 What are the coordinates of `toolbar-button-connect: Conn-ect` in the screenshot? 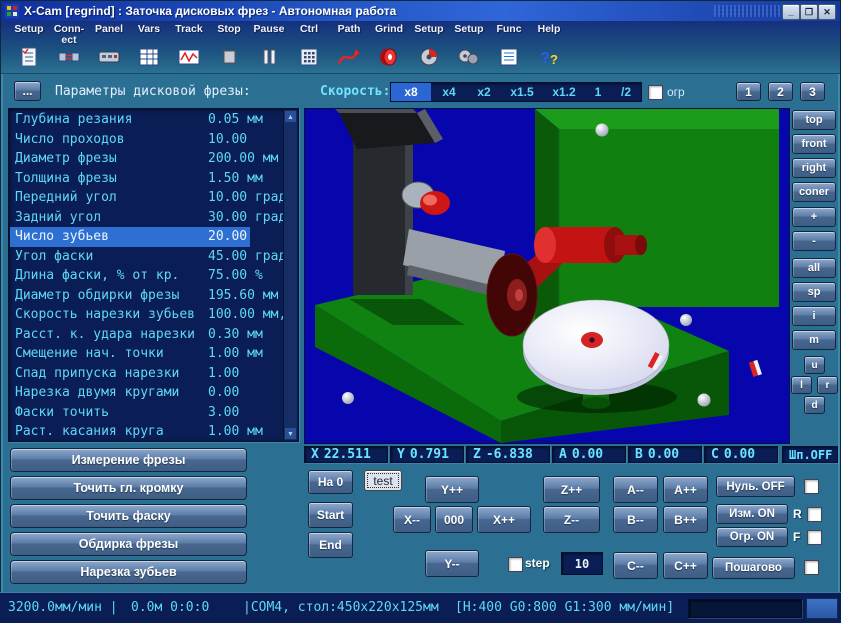 It's located at (69, 47).